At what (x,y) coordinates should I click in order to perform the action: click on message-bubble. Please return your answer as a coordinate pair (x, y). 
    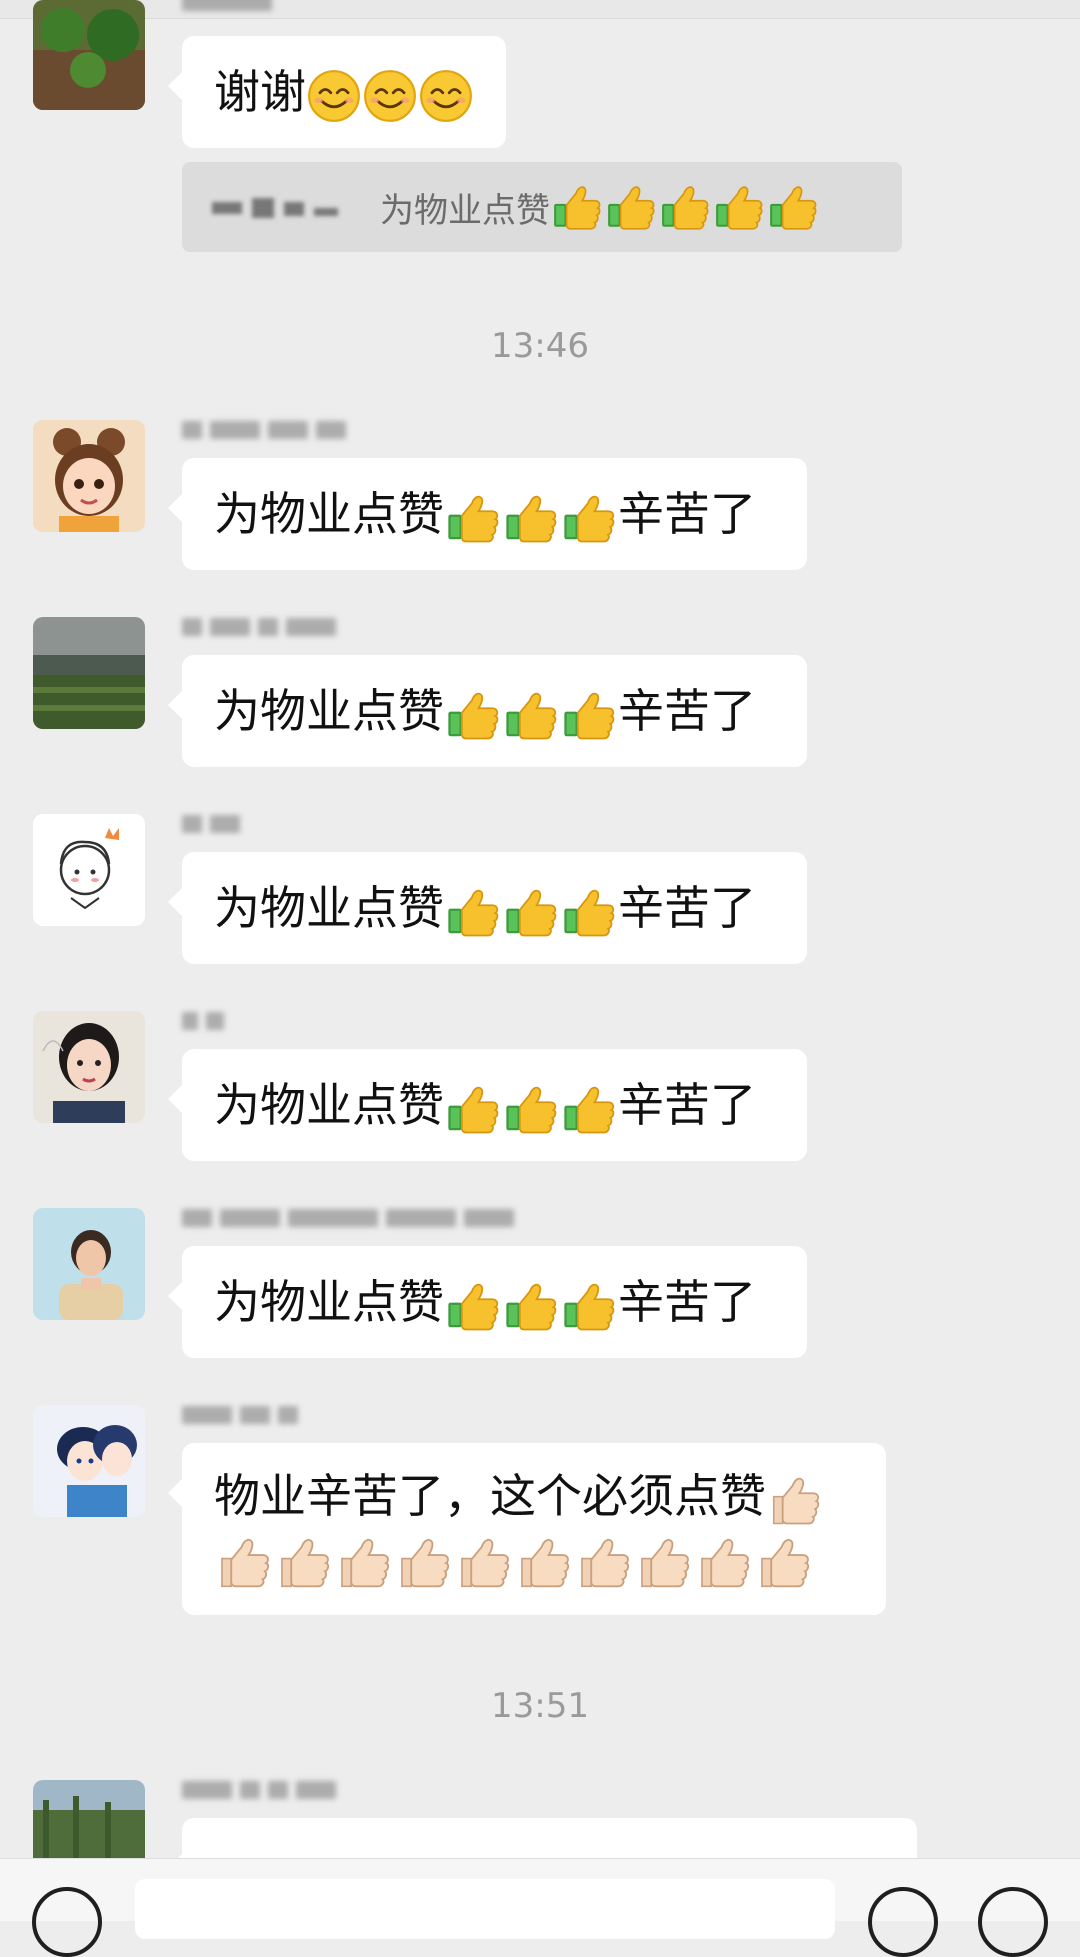
    Looking at the image, I should click on (542, 1838).